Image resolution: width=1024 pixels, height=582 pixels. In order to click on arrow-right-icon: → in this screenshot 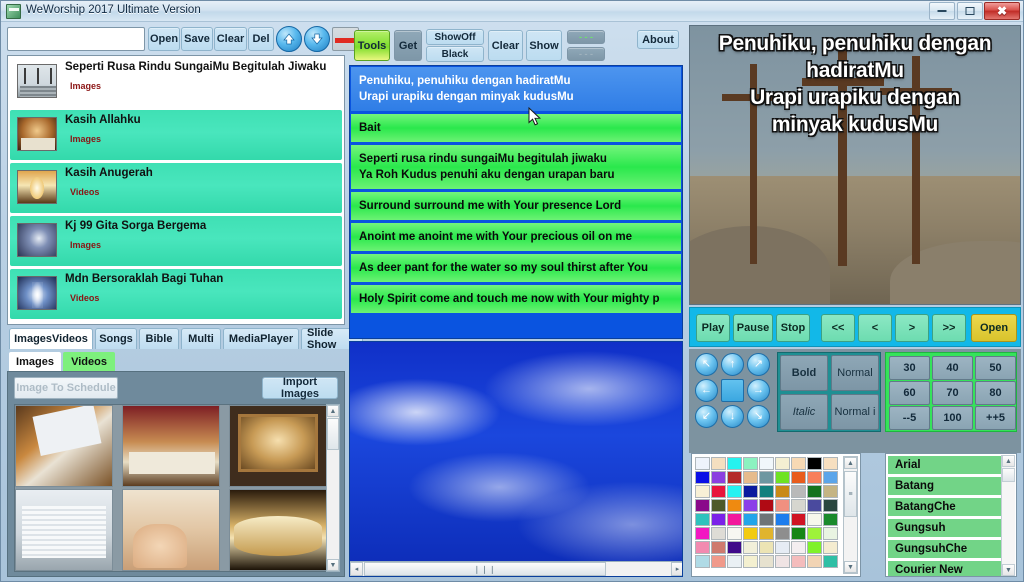, I will do `click(758, 390)`.